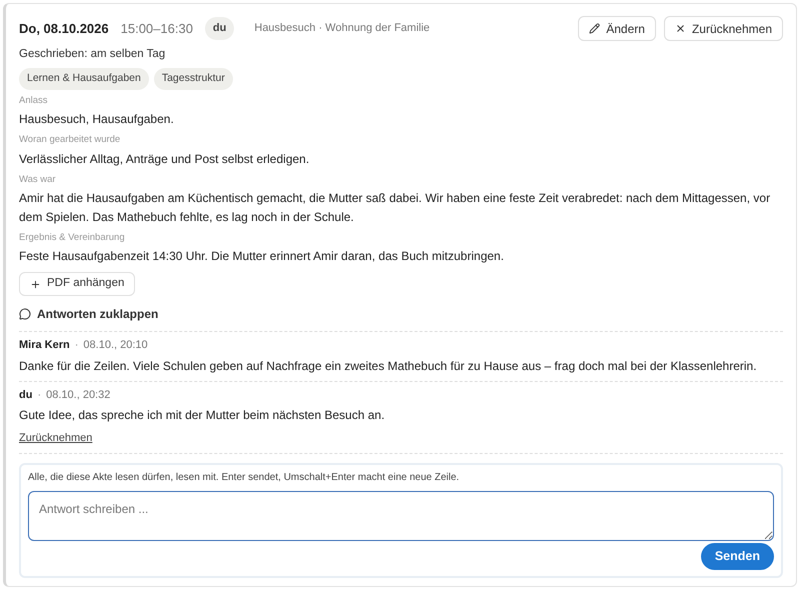 The height and width of the screenshot is (590, 800). I want to click on section-text: Verlässlicher Alltag, Anträge und Post selbst erledigen., so click(164, 159).